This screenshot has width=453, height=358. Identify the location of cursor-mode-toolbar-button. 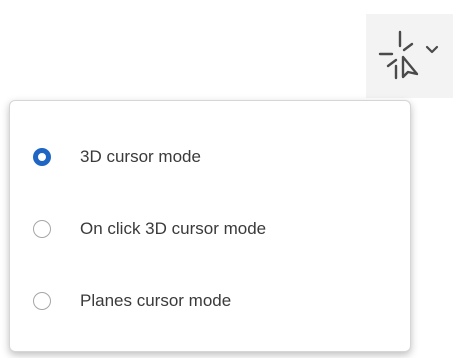
(409, 56).